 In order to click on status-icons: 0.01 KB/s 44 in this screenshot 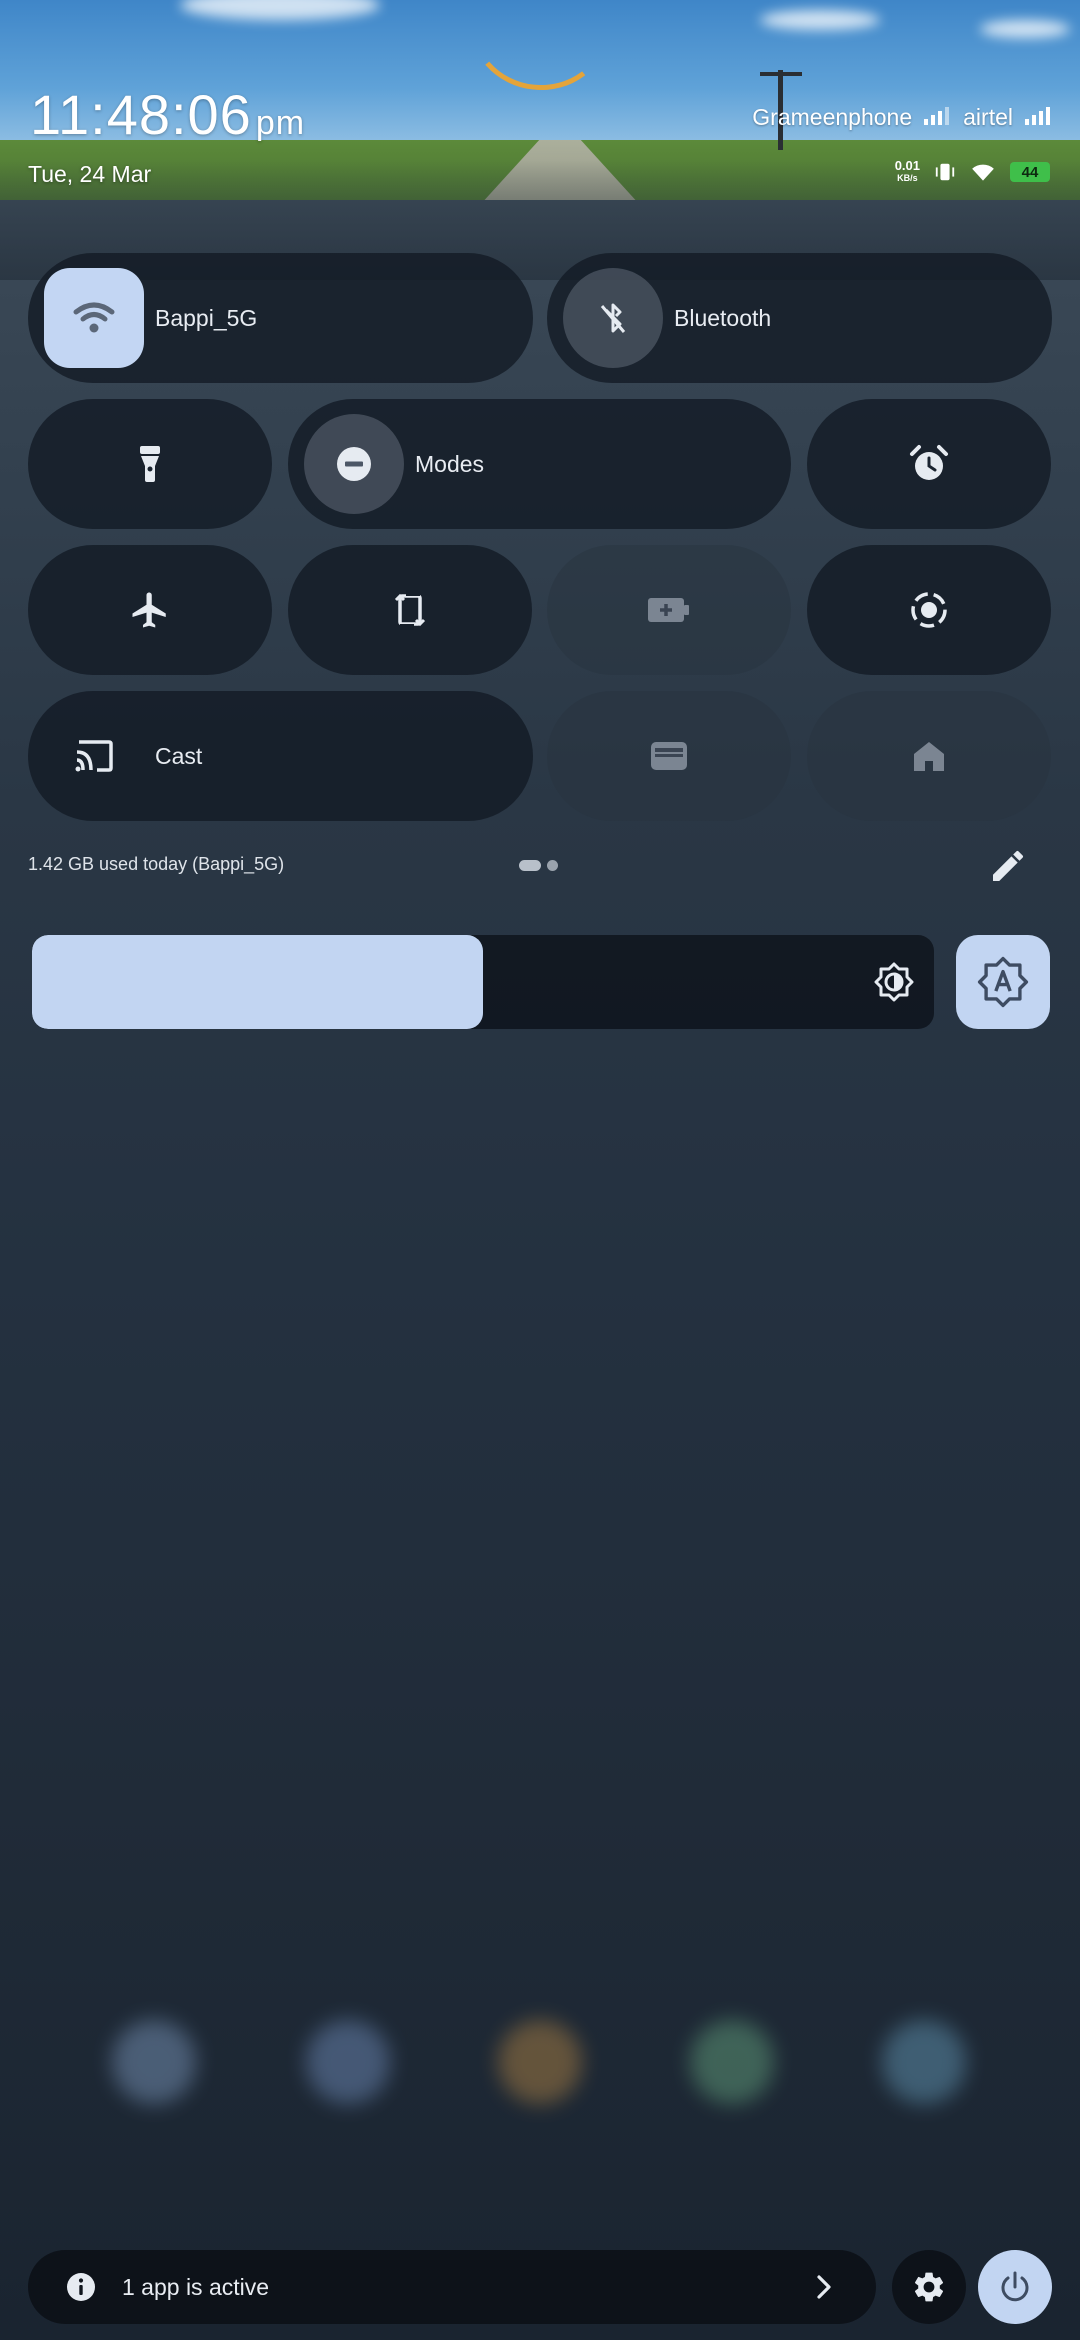, I will do `click(972, 171)`.